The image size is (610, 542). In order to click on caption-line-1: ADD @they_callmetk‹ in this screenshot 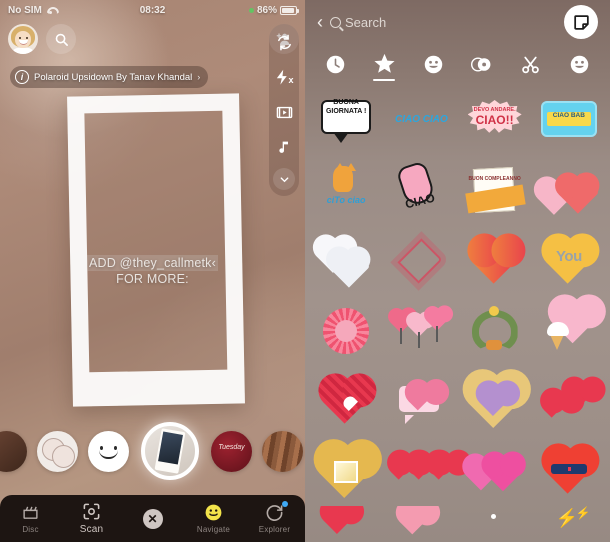, I will do `click(152, 263)`.